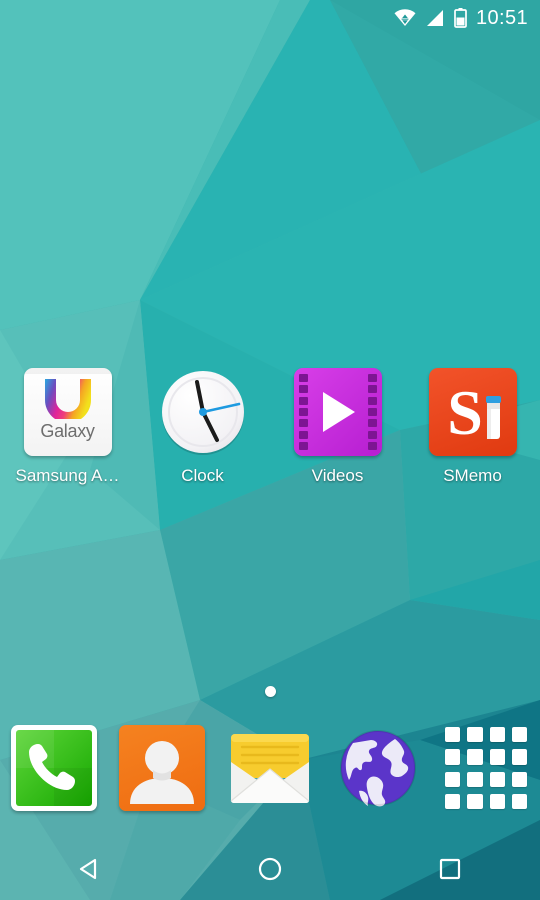 This screenshot has height=900, width=540. I want to click on triangle-left-icon, so click(88, 869).